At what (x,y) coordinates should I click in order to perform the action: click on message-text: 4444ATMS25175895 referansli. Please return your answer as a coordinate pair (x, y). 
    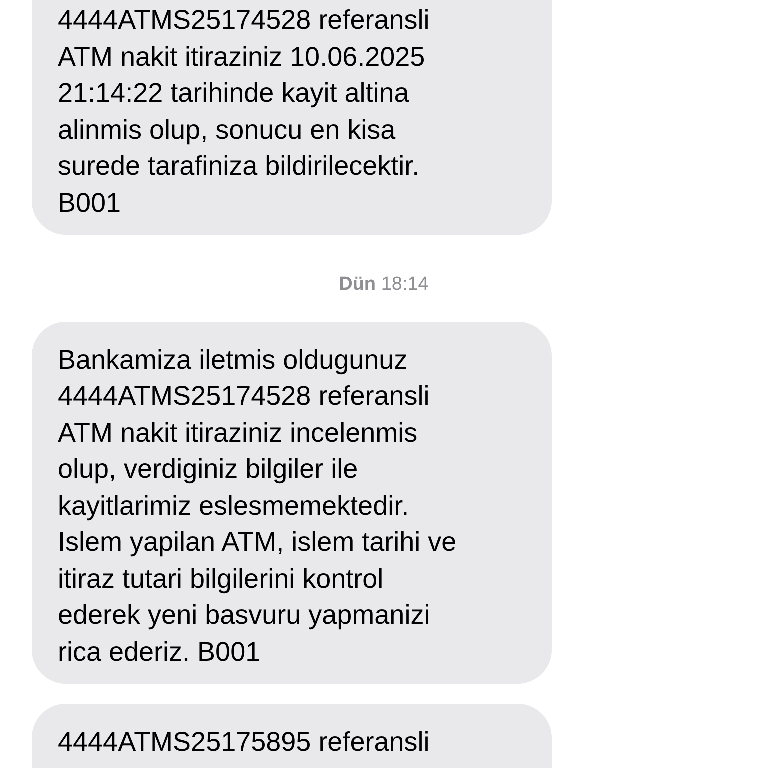
    Looking at the image, I should click on (244, 742).